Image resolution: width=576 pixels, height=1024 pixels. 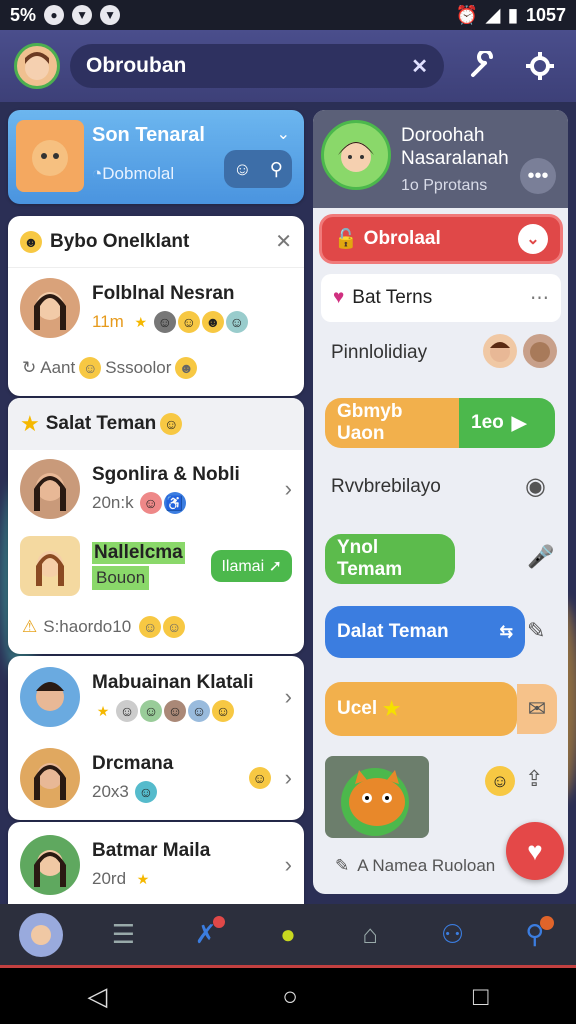 What do you see at coordinates (535, 851) in the screenshot?
I see `heart-fab-button: ♥` at bounding box center [535, 851].